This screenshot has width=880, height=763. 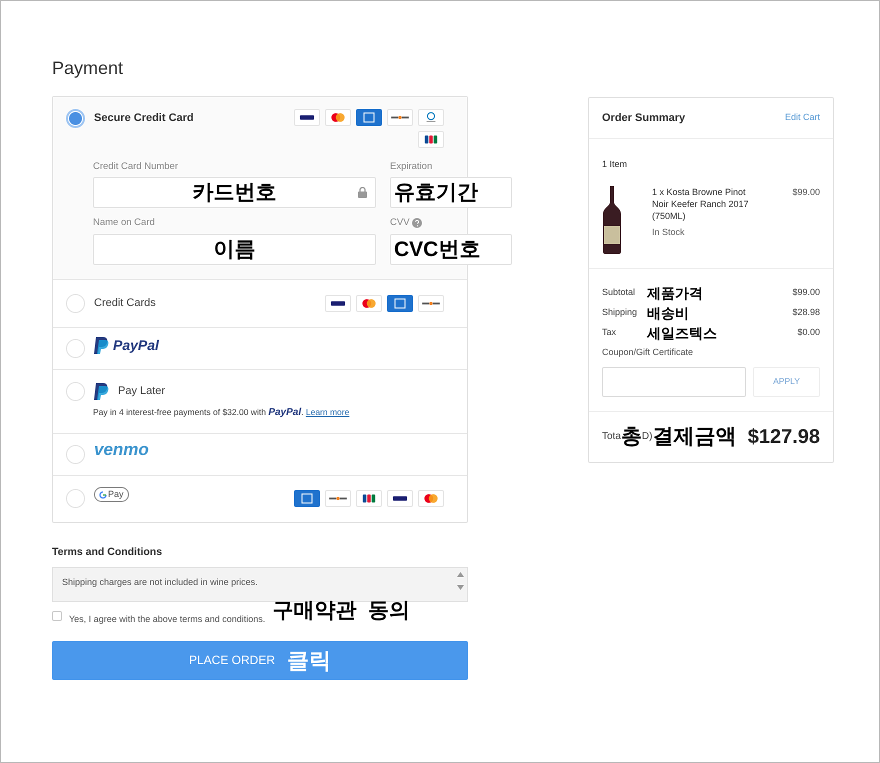 I want to click on summary-value: $99.00, so click(x=806, y=293).